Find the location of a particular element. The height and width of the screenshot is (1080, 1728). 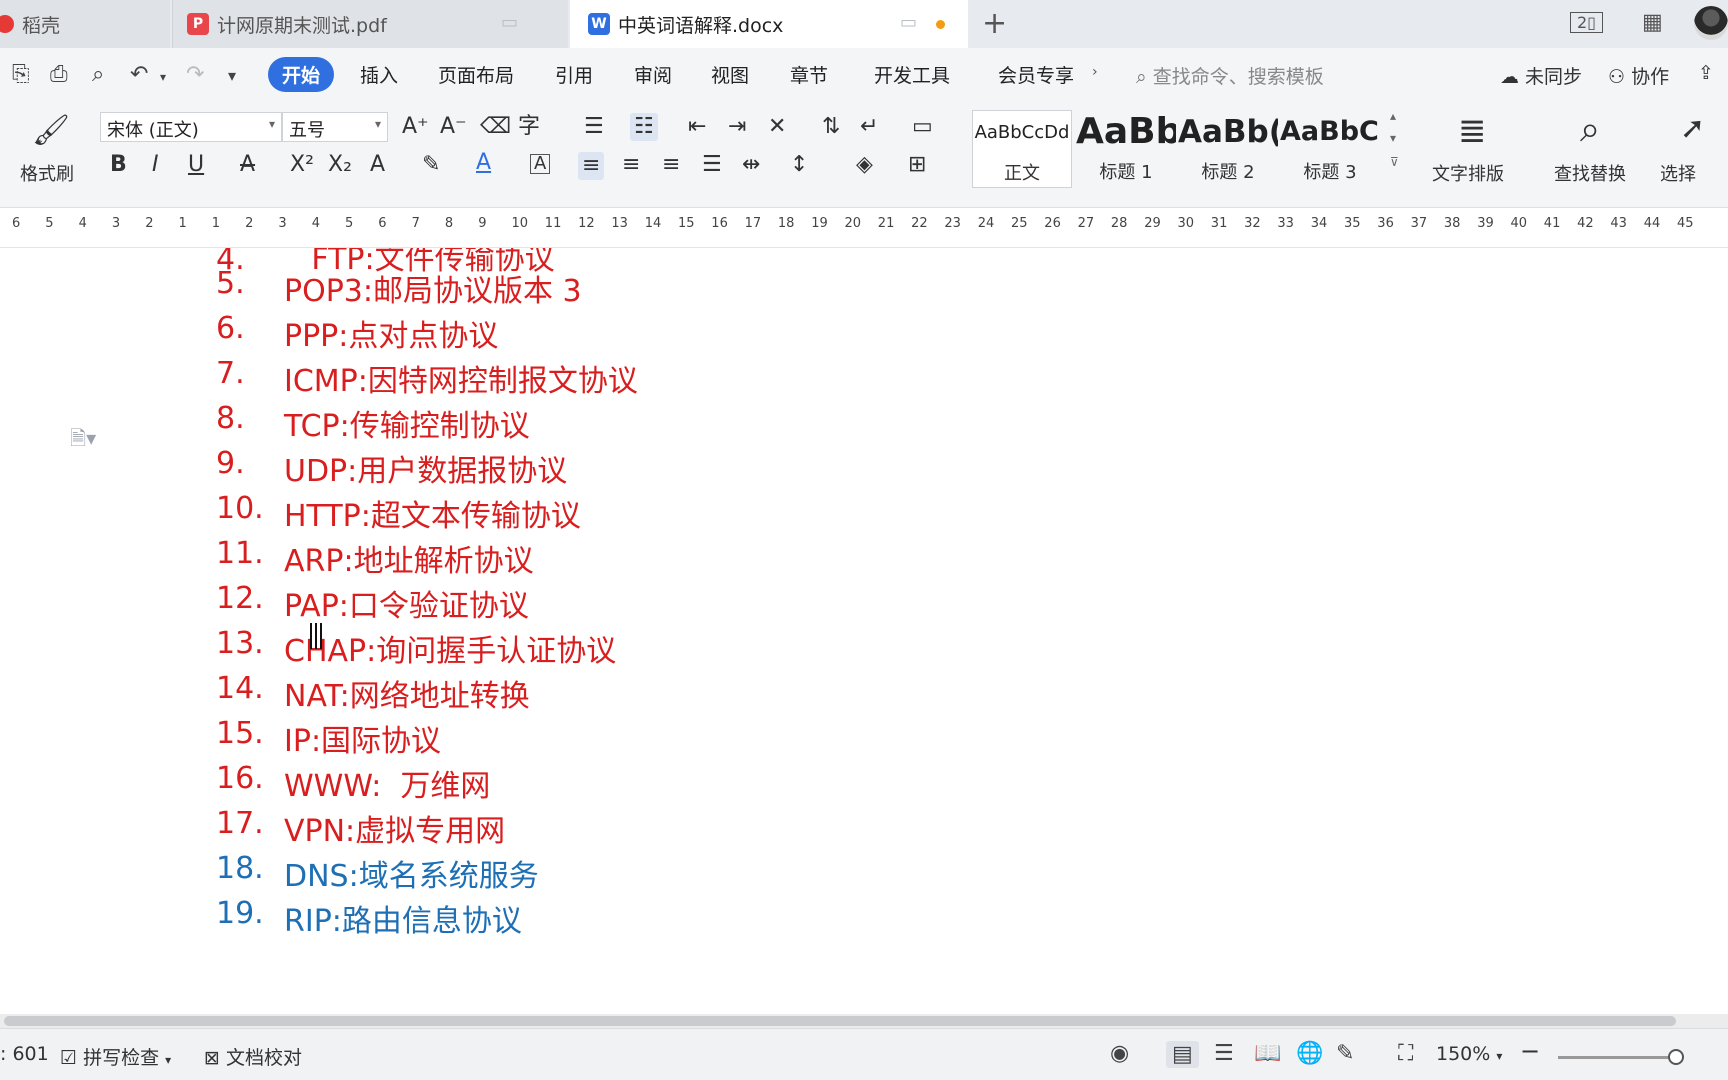

search-box: ⌕ 查找命令、搜索模板 is located at coordinates (1230, 75).